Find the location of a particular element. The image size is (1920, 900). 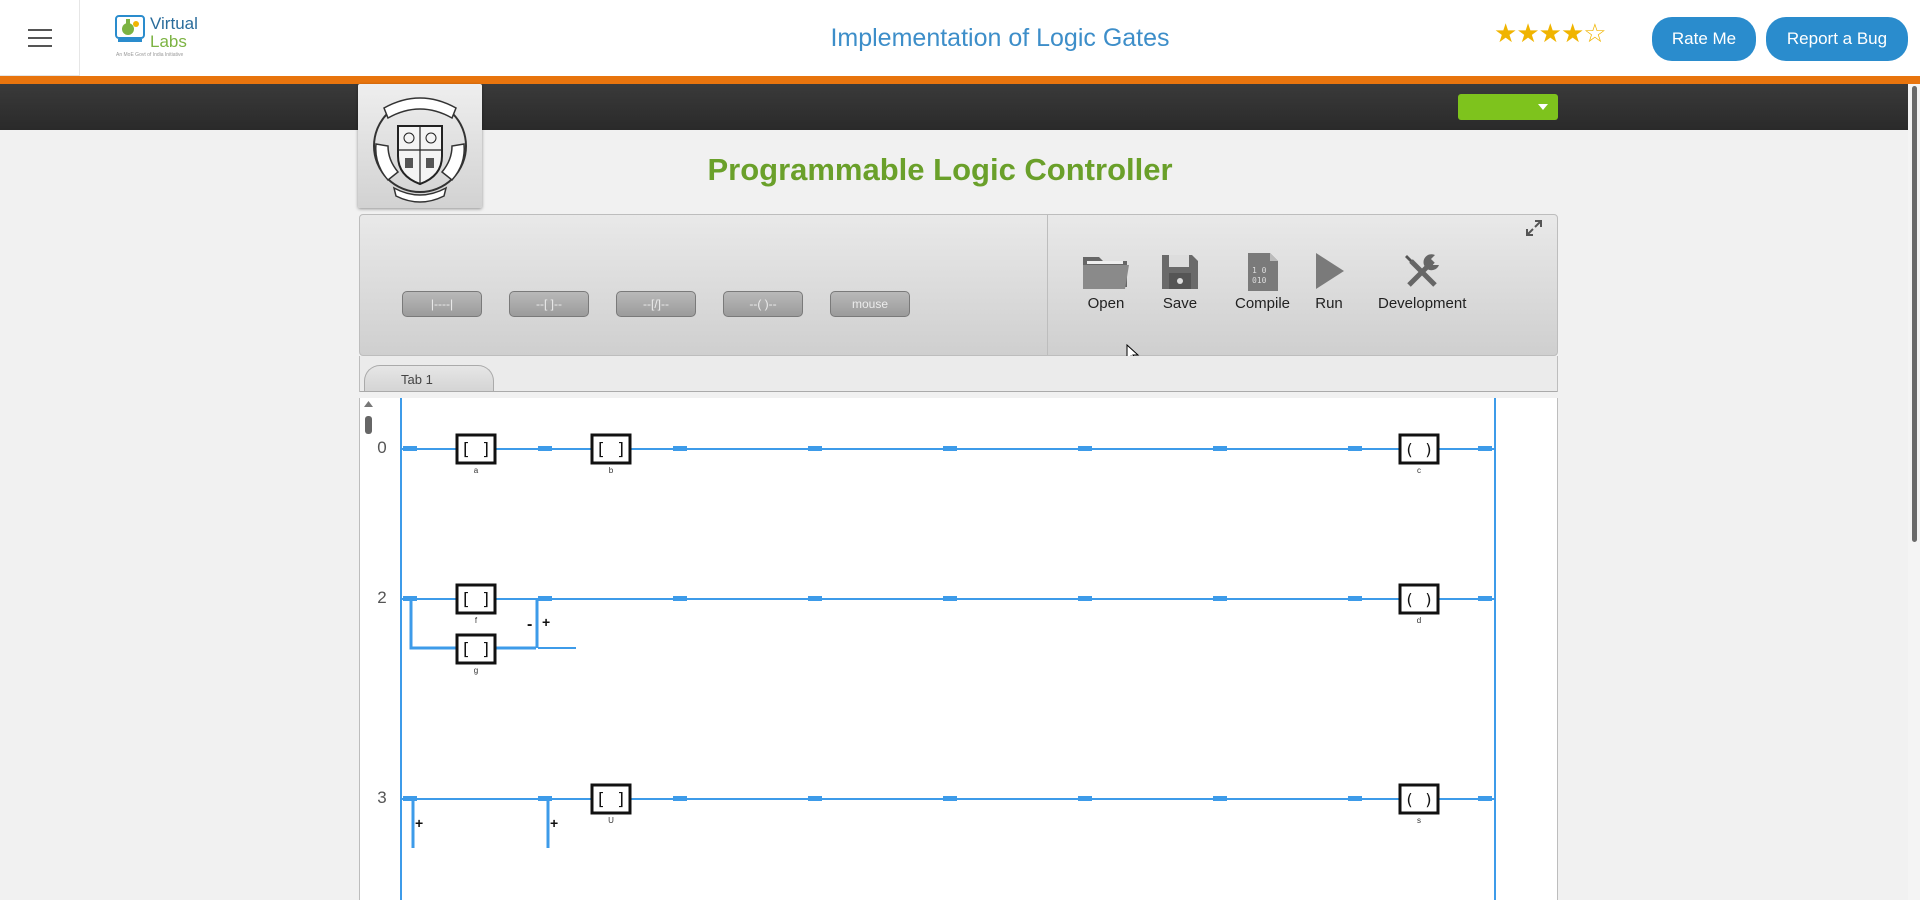

open-button: Open is located at coordinates (1106, 281).